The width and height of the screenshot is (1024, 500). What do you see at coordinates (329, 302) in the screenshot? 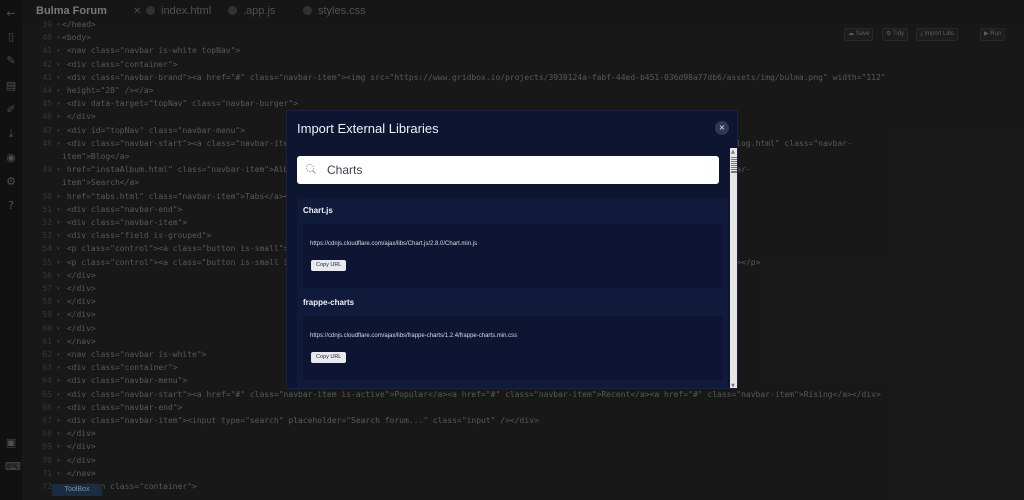
I see `library-name: frappe-charts` at bounding box center [329, 302].